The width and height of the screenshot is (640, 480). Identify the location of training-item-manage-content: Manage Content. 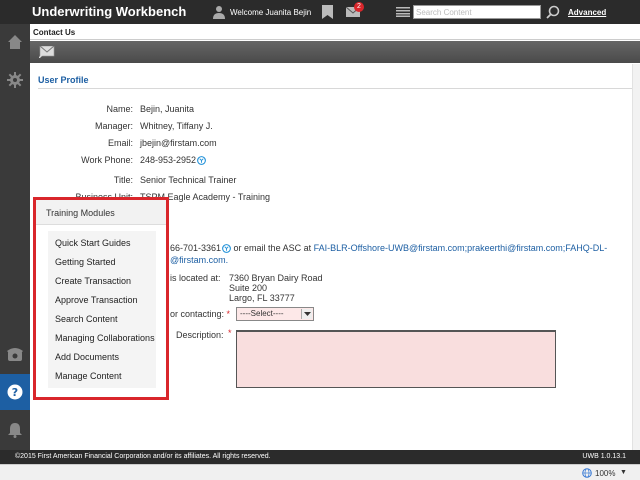
(88, 376).